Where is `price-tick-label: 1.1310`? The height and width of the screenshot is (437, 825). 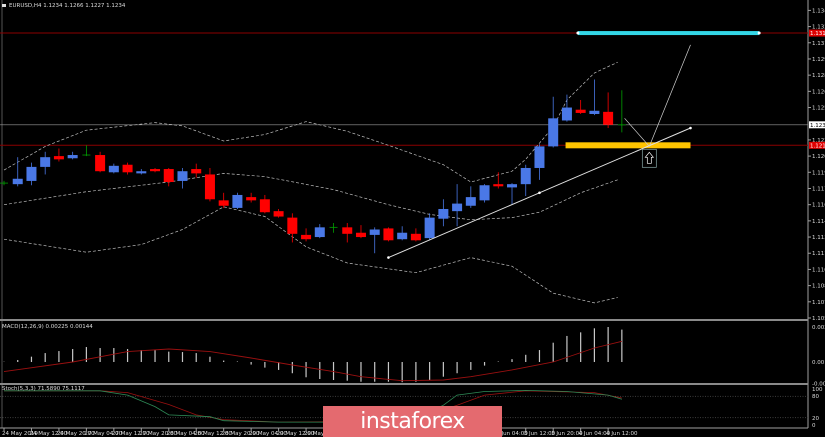 price-tick-label: 1.1310 is located at coordinates (818, 44).